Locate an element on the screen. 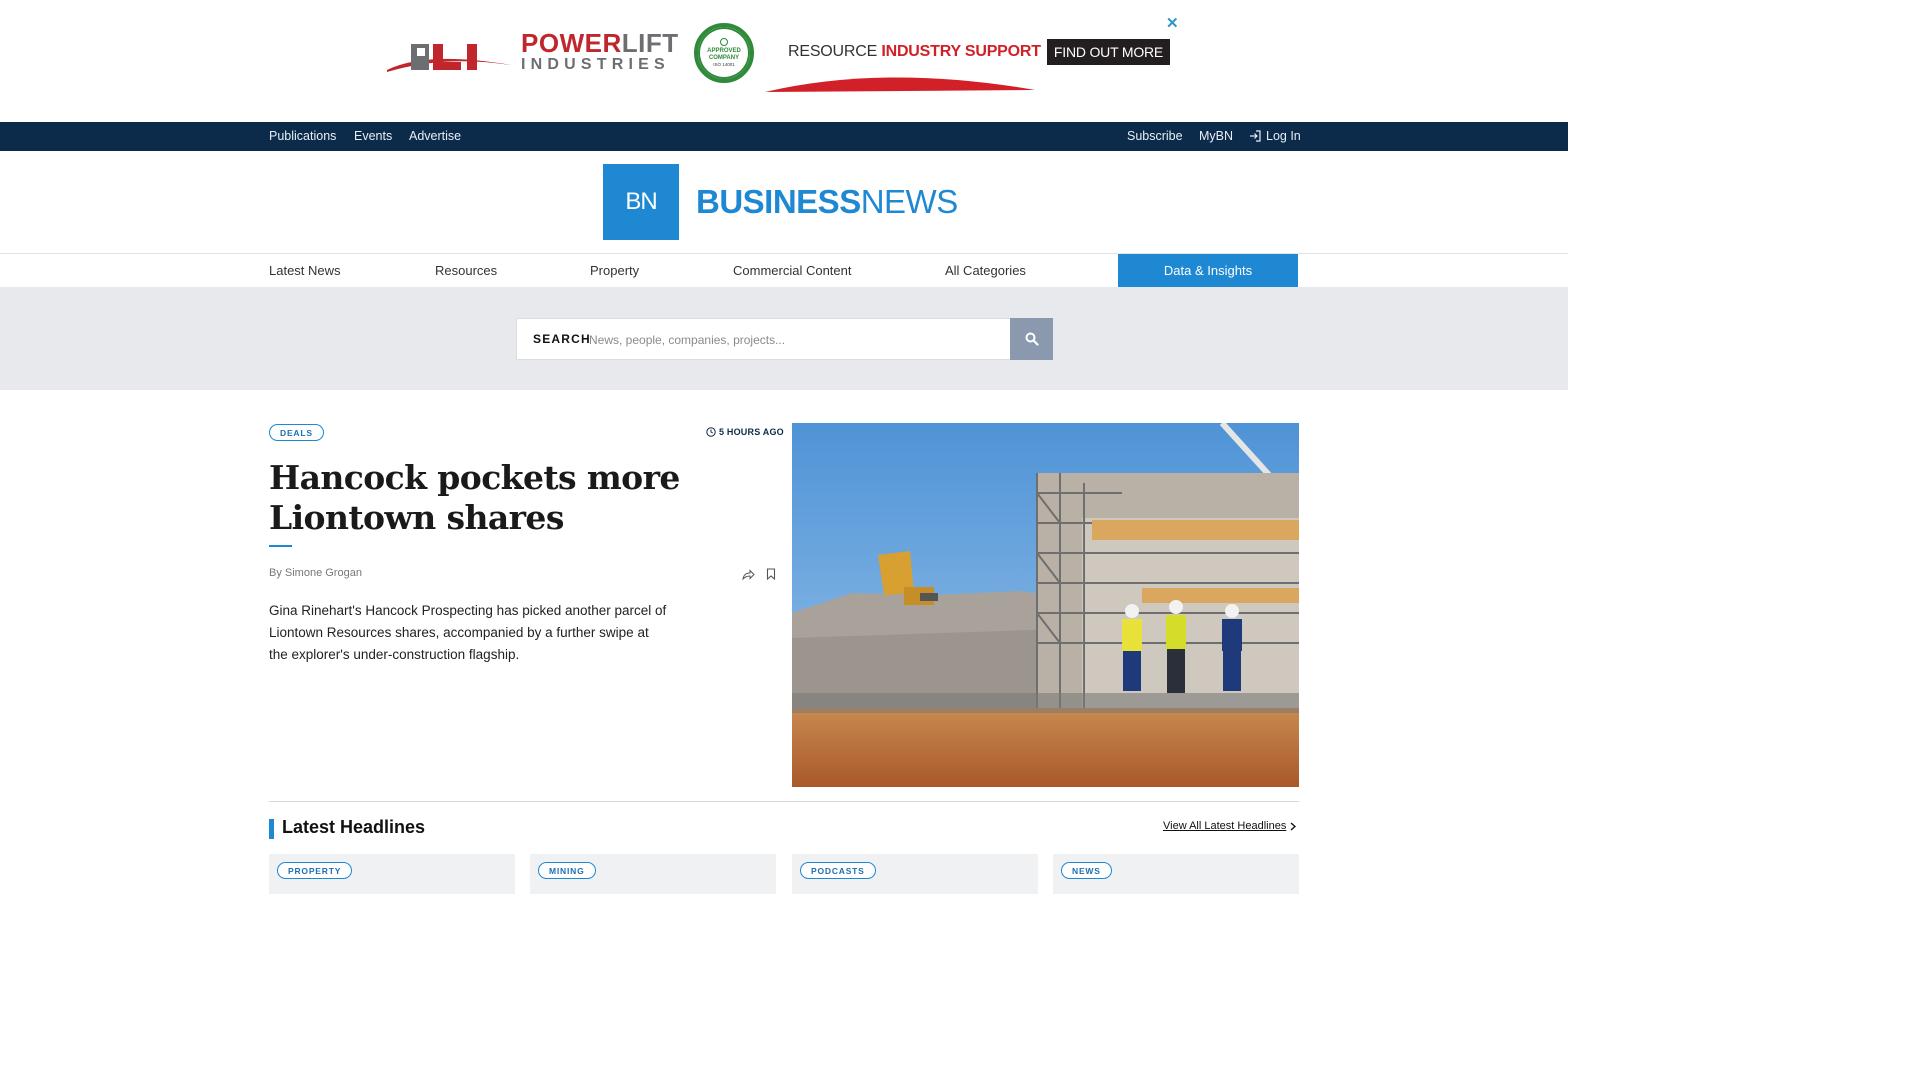 The image size is (1920, 1080). nav-all-categories: All Categories is located at coordinates (985, 270).